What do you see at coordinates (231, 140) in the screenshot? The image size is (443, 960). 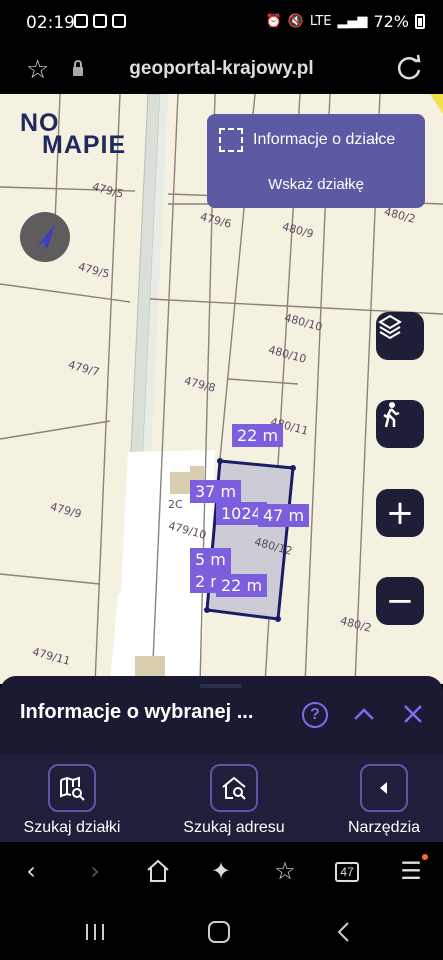 I see `parcel-select-icon` at bounding box center [231, 140].